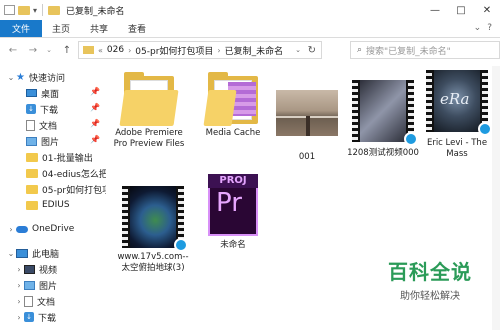  I want to click on sidebar-item-folder-04: 04-edius怎么把, so click(67, 173).